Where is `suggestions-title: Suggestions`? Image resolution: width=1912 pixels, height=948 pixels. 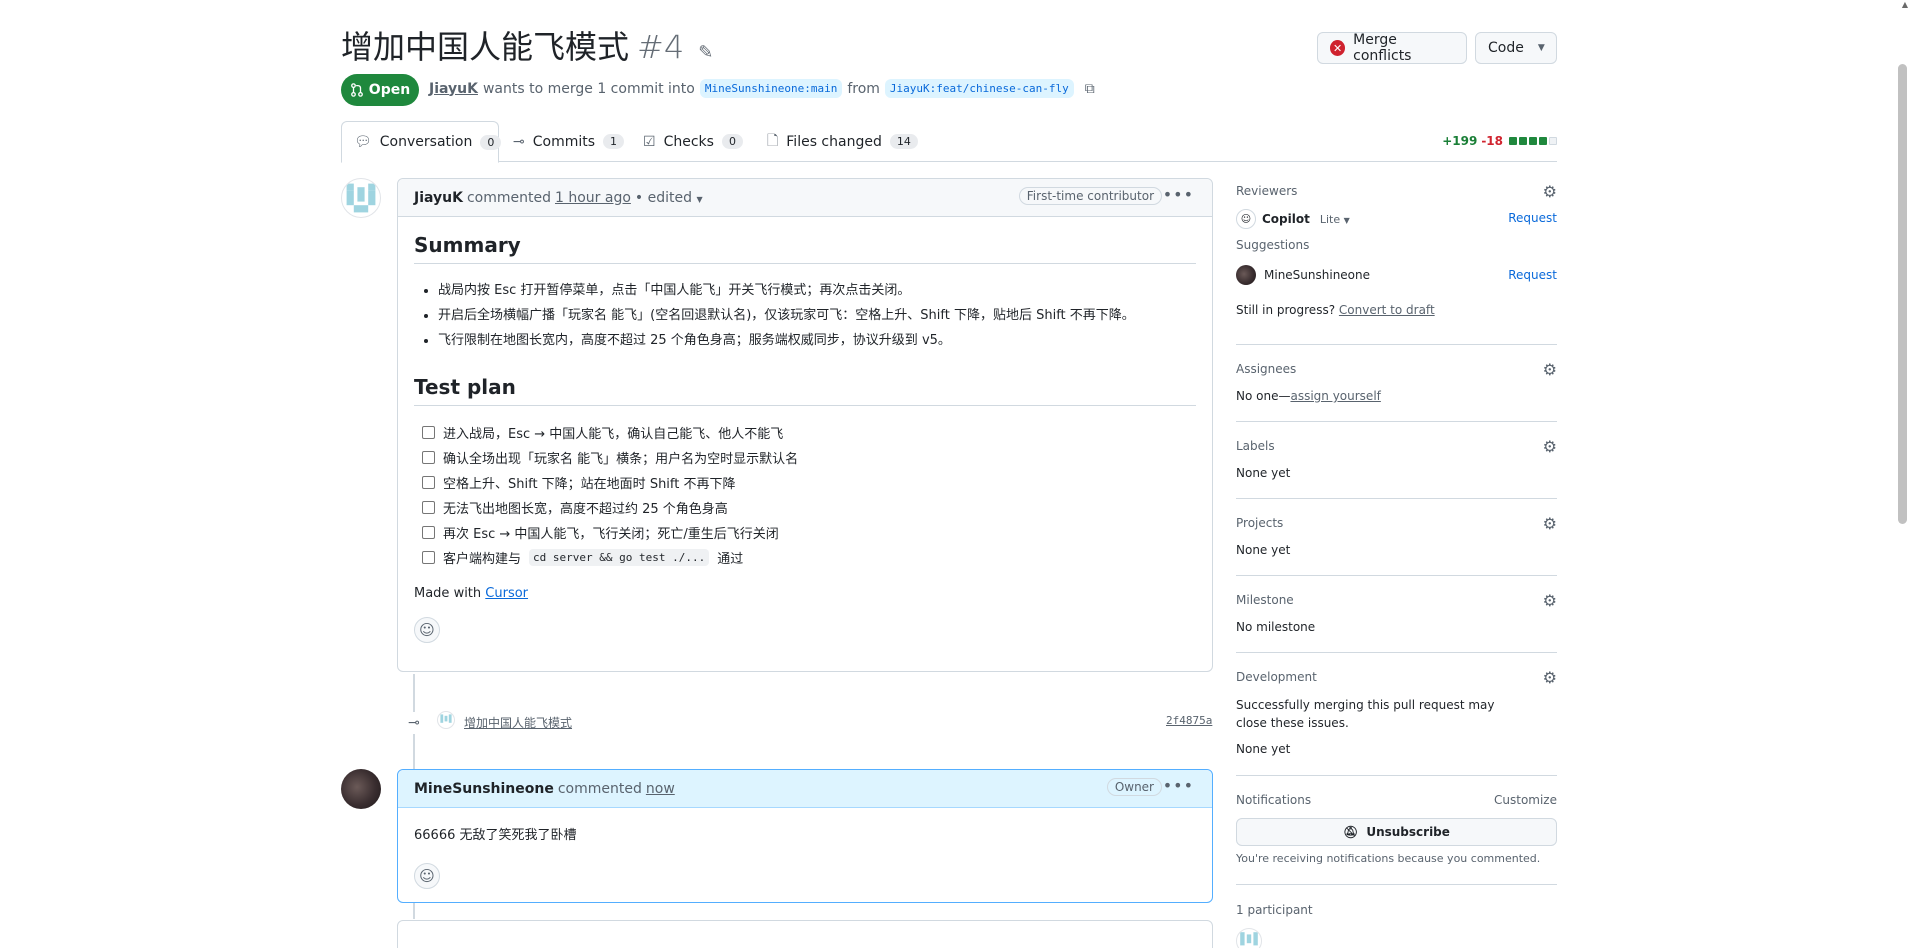 suggestions-title: Suggestions is located at coordinates (1273, 245).